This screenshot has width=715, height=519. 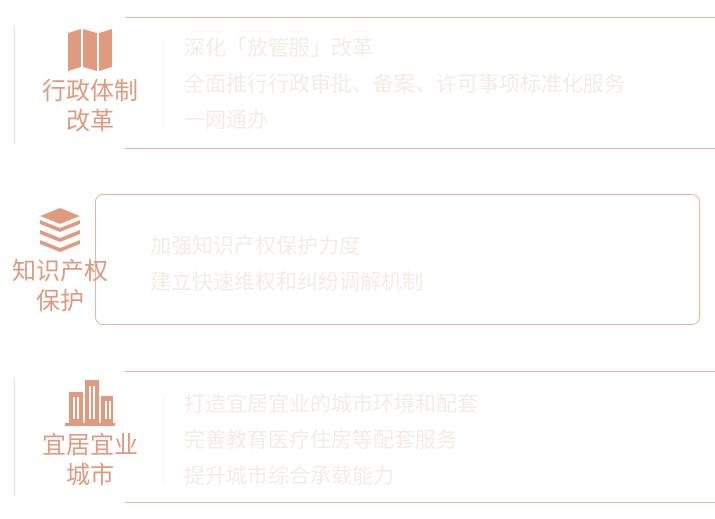 What do you see at coordinates (163, 438) in the screenshot?
I see `section-3-separator` at bounding box center [163, 438].